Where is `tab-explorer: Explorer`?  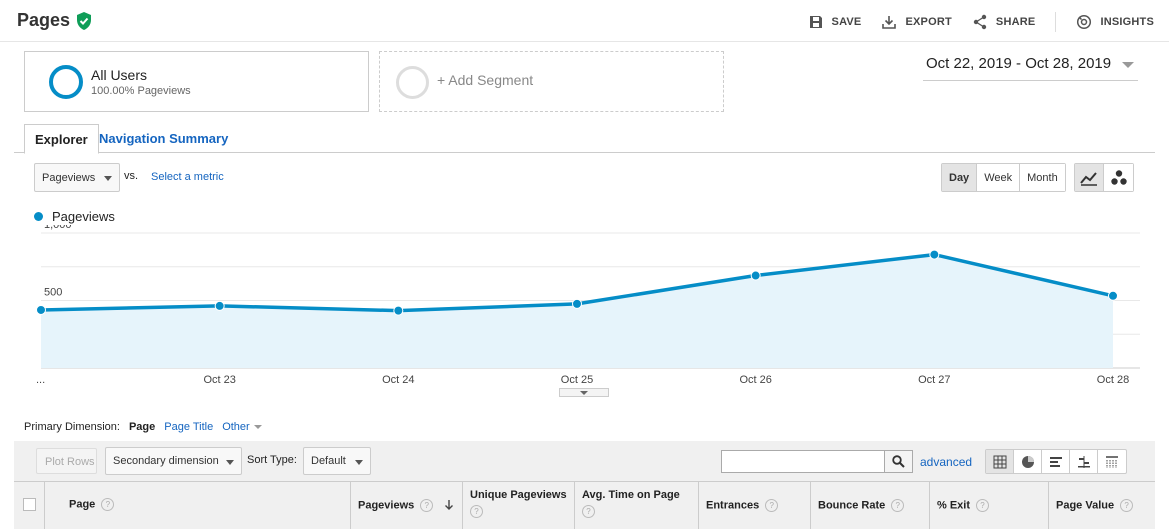 tab-explorer: Explorer is located at coordinates (61, 139).